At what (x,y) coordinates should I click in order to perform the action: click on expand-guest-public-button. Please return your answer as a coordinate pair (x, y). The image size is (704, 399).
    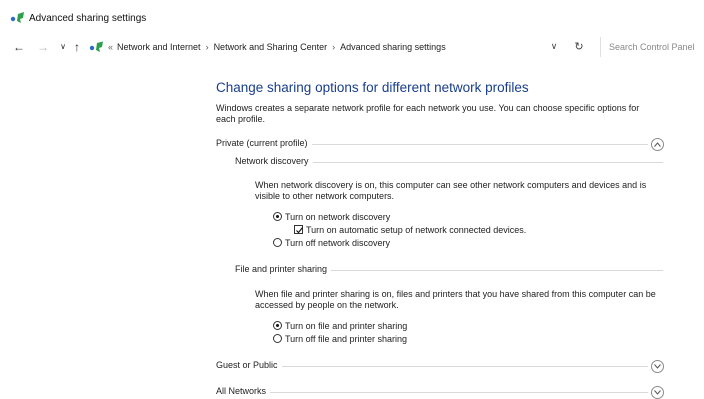
    Looking at the image, I should click on (657, 366).